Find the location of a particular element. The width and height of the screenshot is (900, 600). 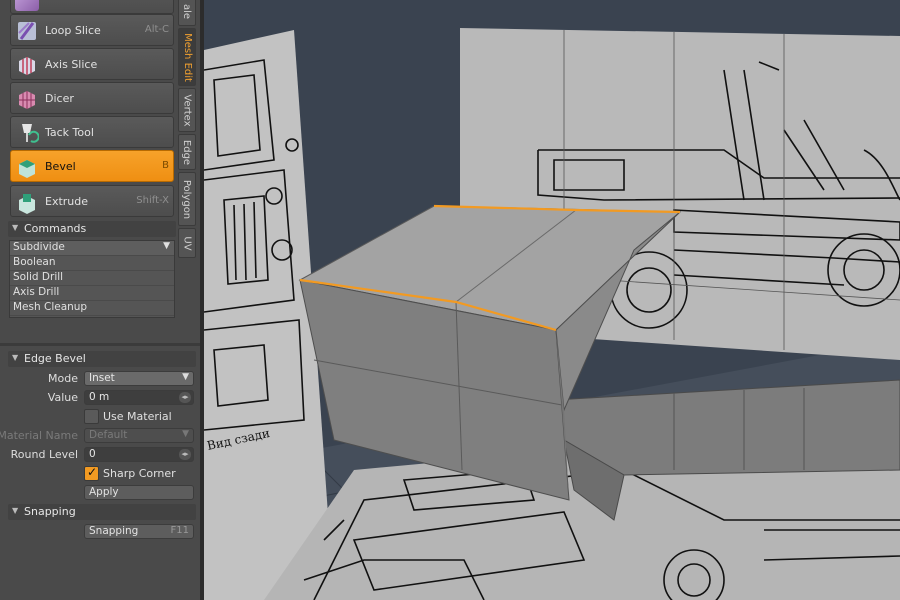

command-mesh-cleanup: Mesh Cleanup is located at coordinates (92, 308).